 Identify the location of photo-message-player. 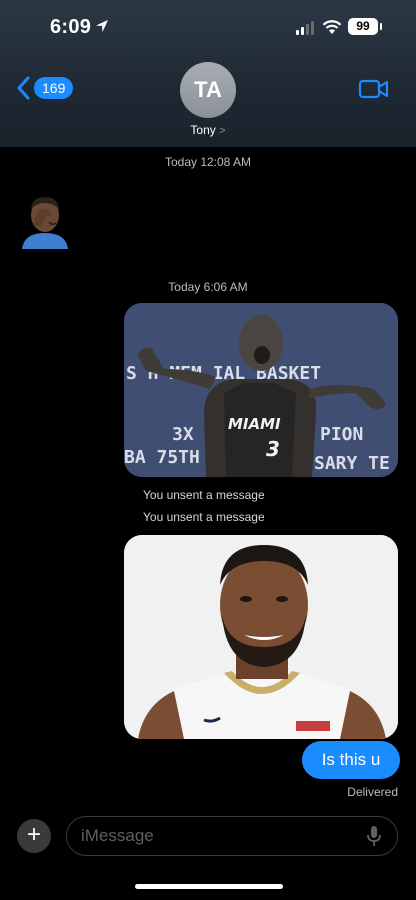
(261, 637).